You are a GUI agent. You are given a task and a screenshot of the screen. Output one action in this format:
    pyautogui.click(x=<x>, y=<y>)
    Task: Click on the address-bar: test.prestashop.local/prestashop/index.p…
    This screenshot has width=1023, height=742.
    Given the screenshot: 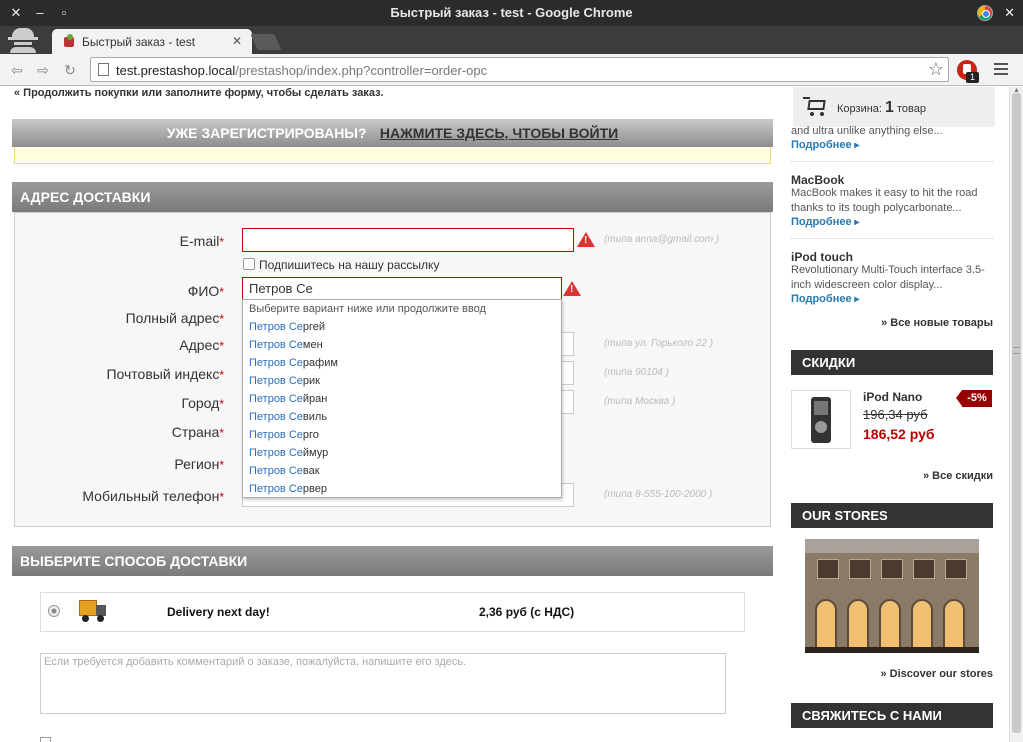 What is the action you would take?
    pyautogui.click(x=519, y=69)
    